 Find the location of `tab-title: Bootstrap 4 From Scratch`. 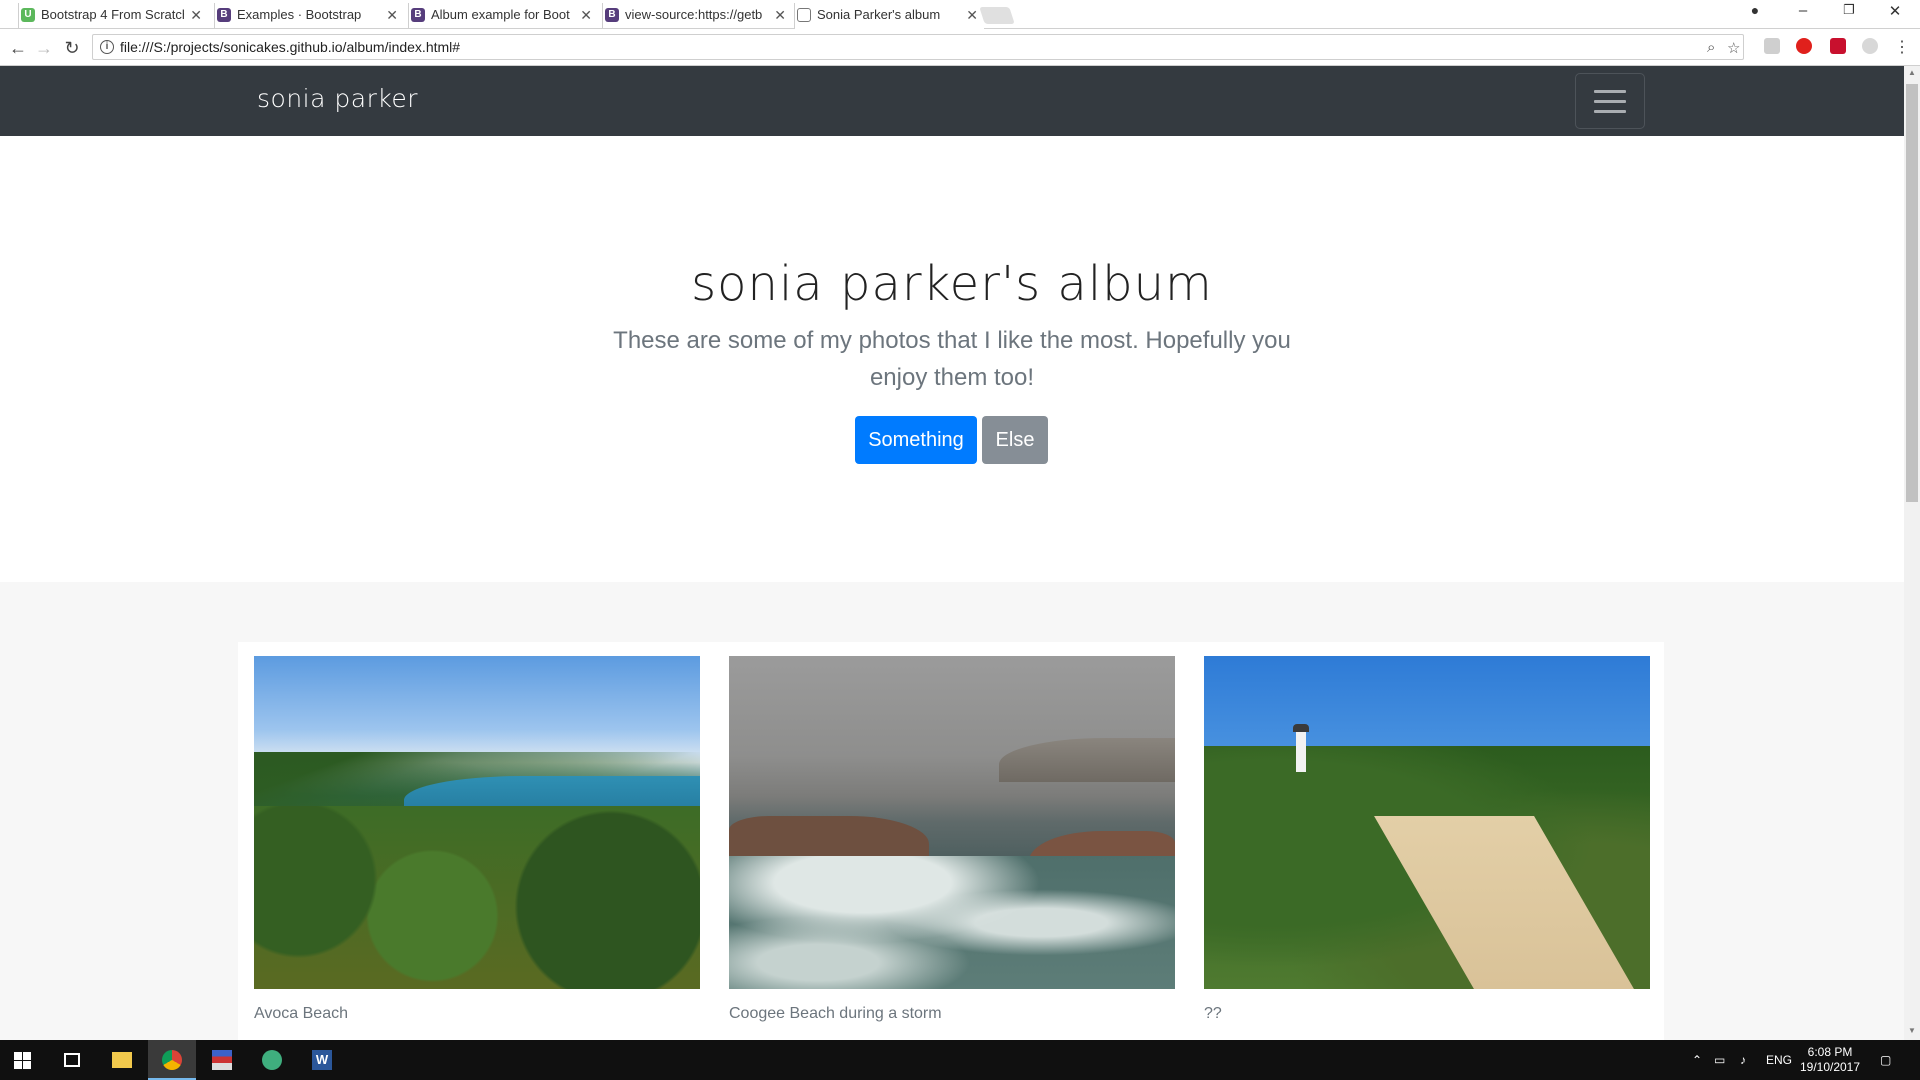

tab-title: Bootstrap 4 From Scratch is located at coordinates (112, 14).